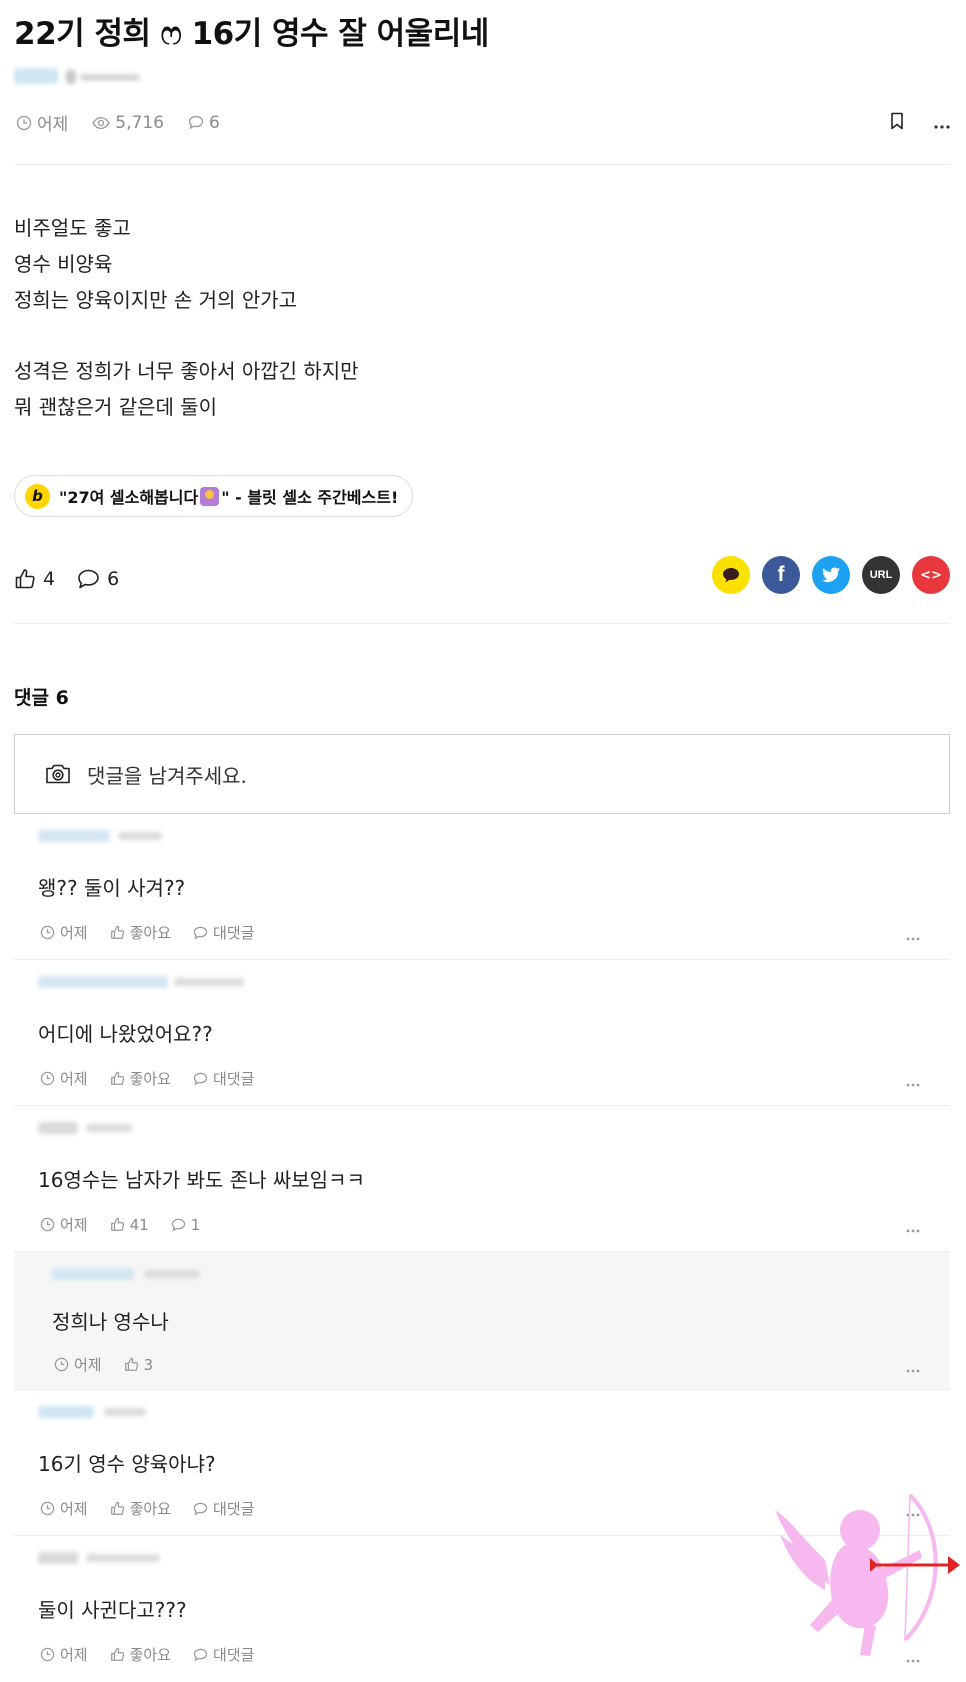 The width and height of the screenshot is (966, 1682). I want to click on bookmark-button, so click(897, 123).